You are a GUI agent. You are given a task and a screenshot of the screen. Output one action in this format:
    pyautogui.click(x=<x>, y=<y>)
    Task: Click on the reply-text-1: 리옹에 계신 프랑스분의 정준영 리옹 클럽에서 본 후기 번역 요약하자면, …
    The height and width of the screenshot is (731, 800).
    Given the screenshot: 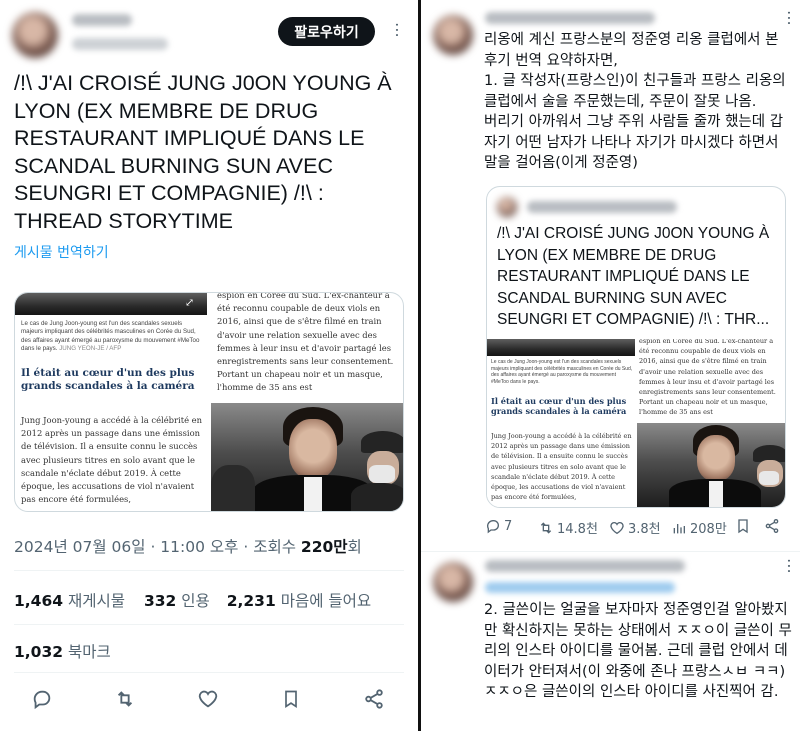 What is the action you would take?
    pyautogui.click(x=635, y=101)
    